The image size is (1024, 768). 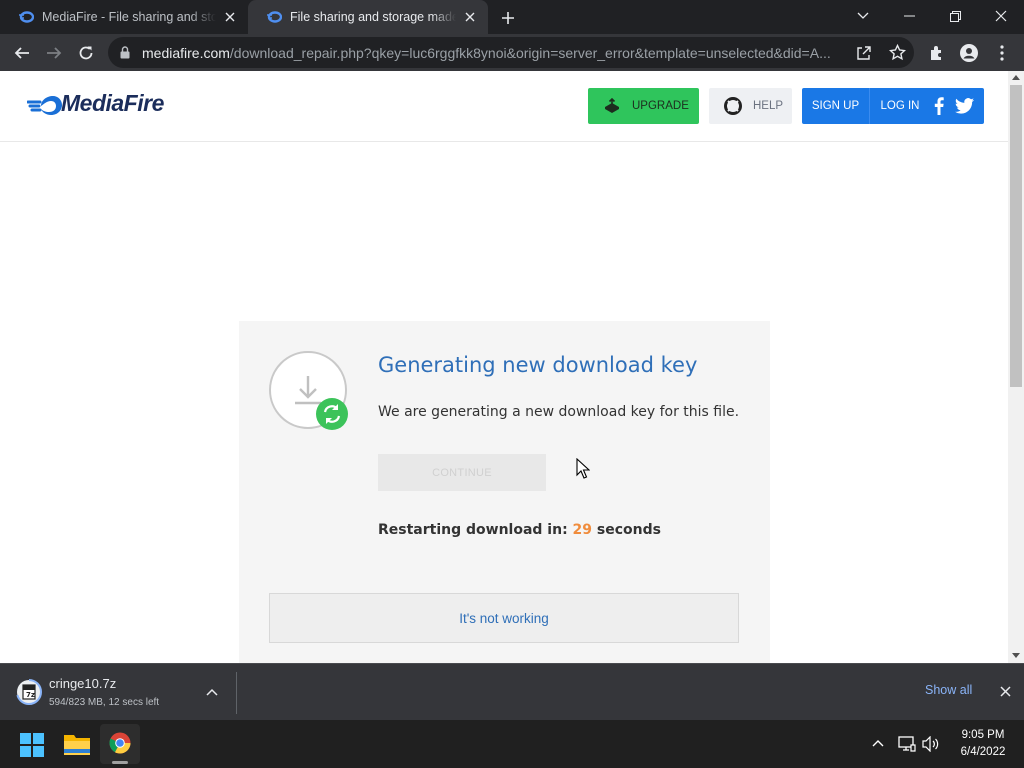 What do you see at coordinates (1016, 77) in the screenshot?
I see `scroll-up-arrow-icon` at bounding box center [1016, 77].